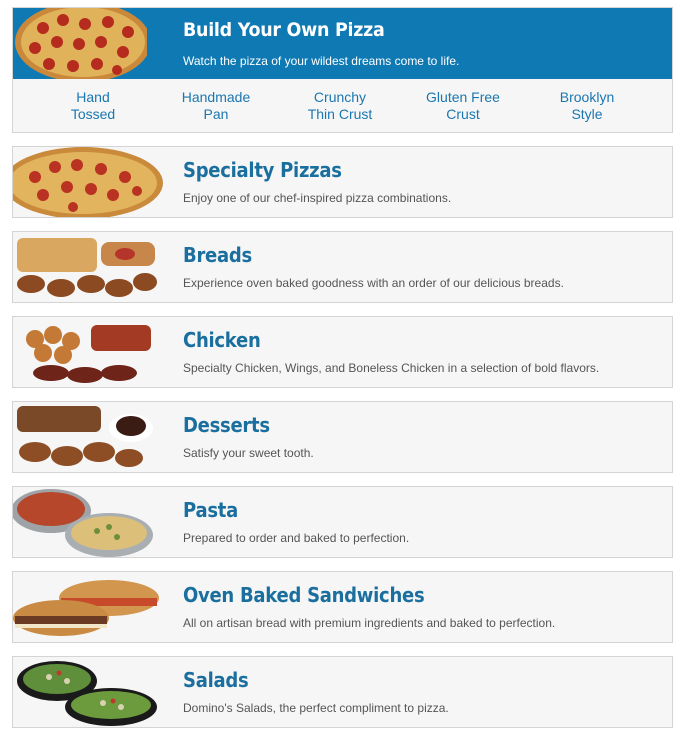  What do you see at coordinates (216, 114) in the screenshot?
I see `crust-label-line2: Pan` at bounding box center [216, 114].